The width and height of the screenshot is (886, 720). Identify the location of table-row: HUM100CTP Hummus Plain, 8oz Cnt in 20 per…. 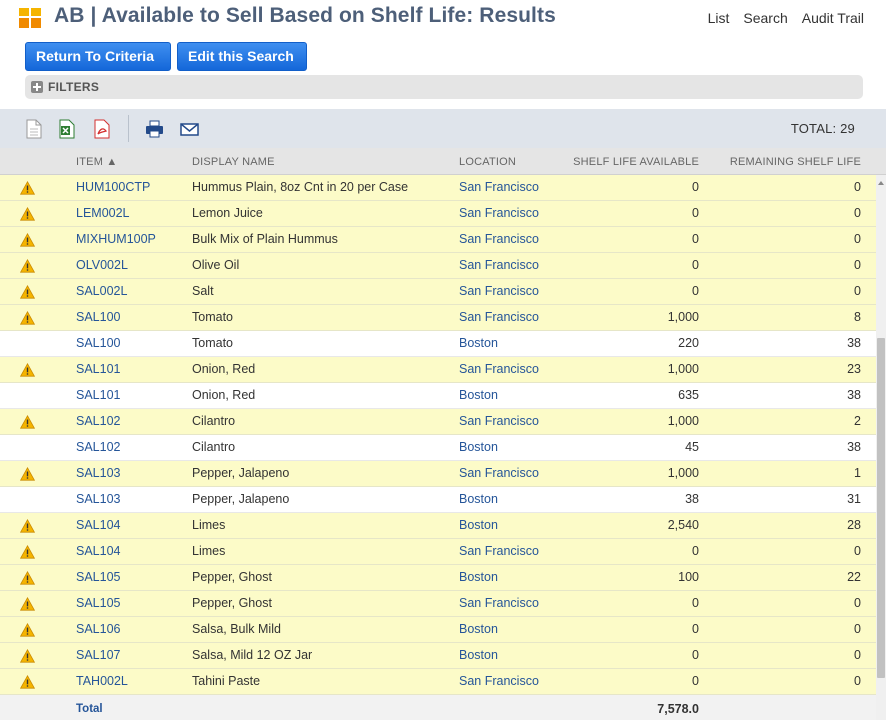
(438, 188).